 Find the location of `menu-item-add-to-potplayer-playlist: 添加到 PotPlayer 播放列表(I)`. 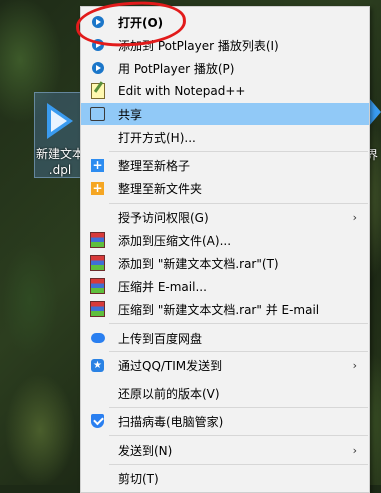

menu-item-add-to-potplayer-playlist: 添加到 PotPlayer 播放列表(I) is located at coordinates (225, 45).